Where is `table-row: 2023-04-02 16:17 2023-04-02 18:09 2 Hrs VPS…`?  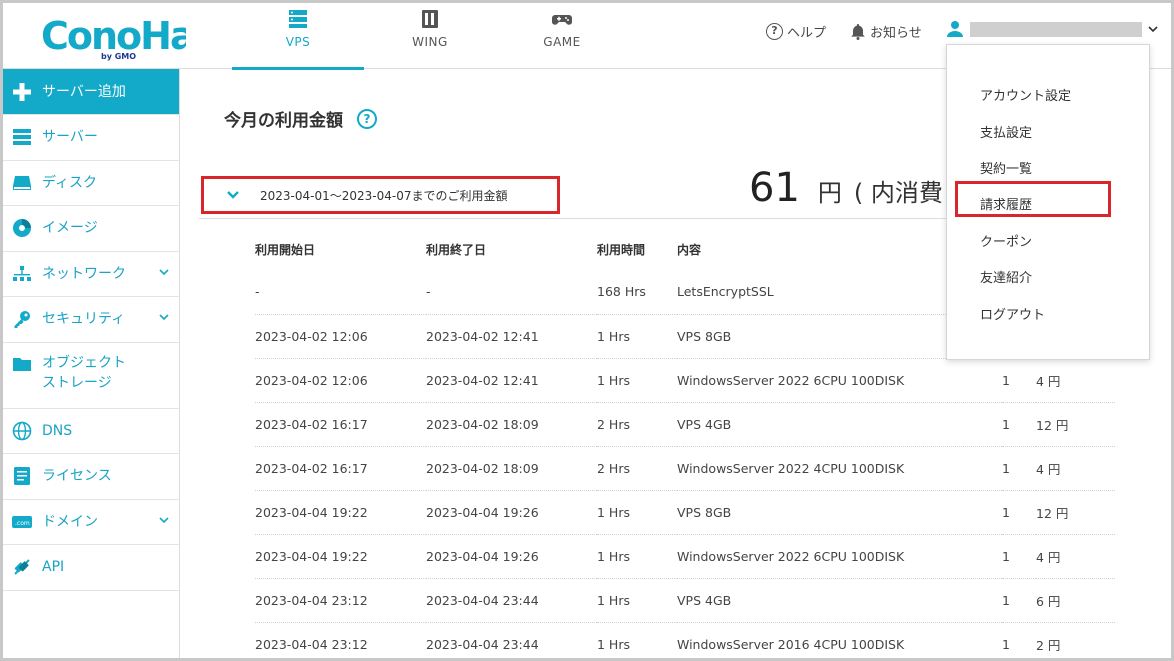
table-row: 2023-04-02 16:17 2023-04-02 18:09 2 Hrs VPS… is located at coordinates (685, 423).